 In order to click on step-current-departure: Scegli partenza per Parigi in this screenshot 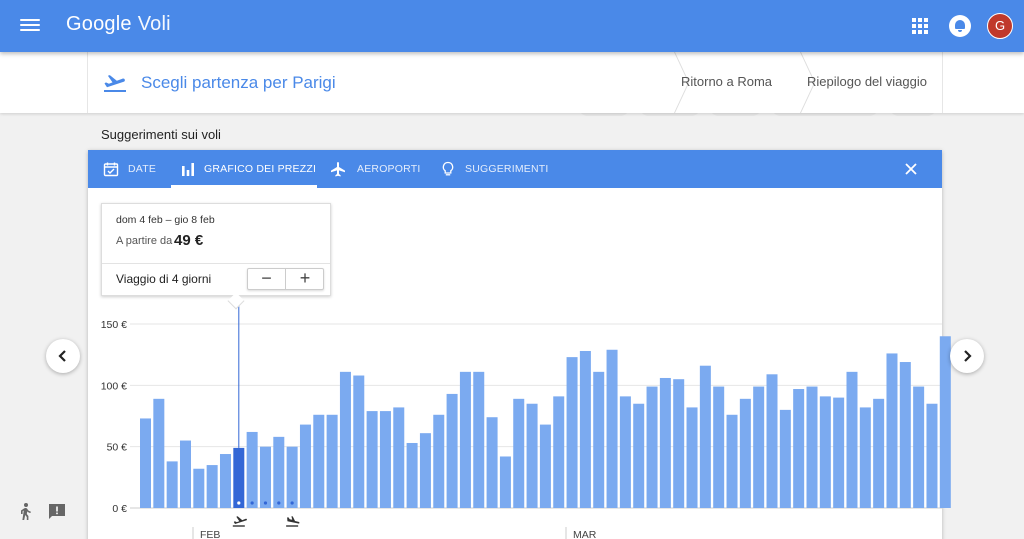, I will do `click(238, 82)`.